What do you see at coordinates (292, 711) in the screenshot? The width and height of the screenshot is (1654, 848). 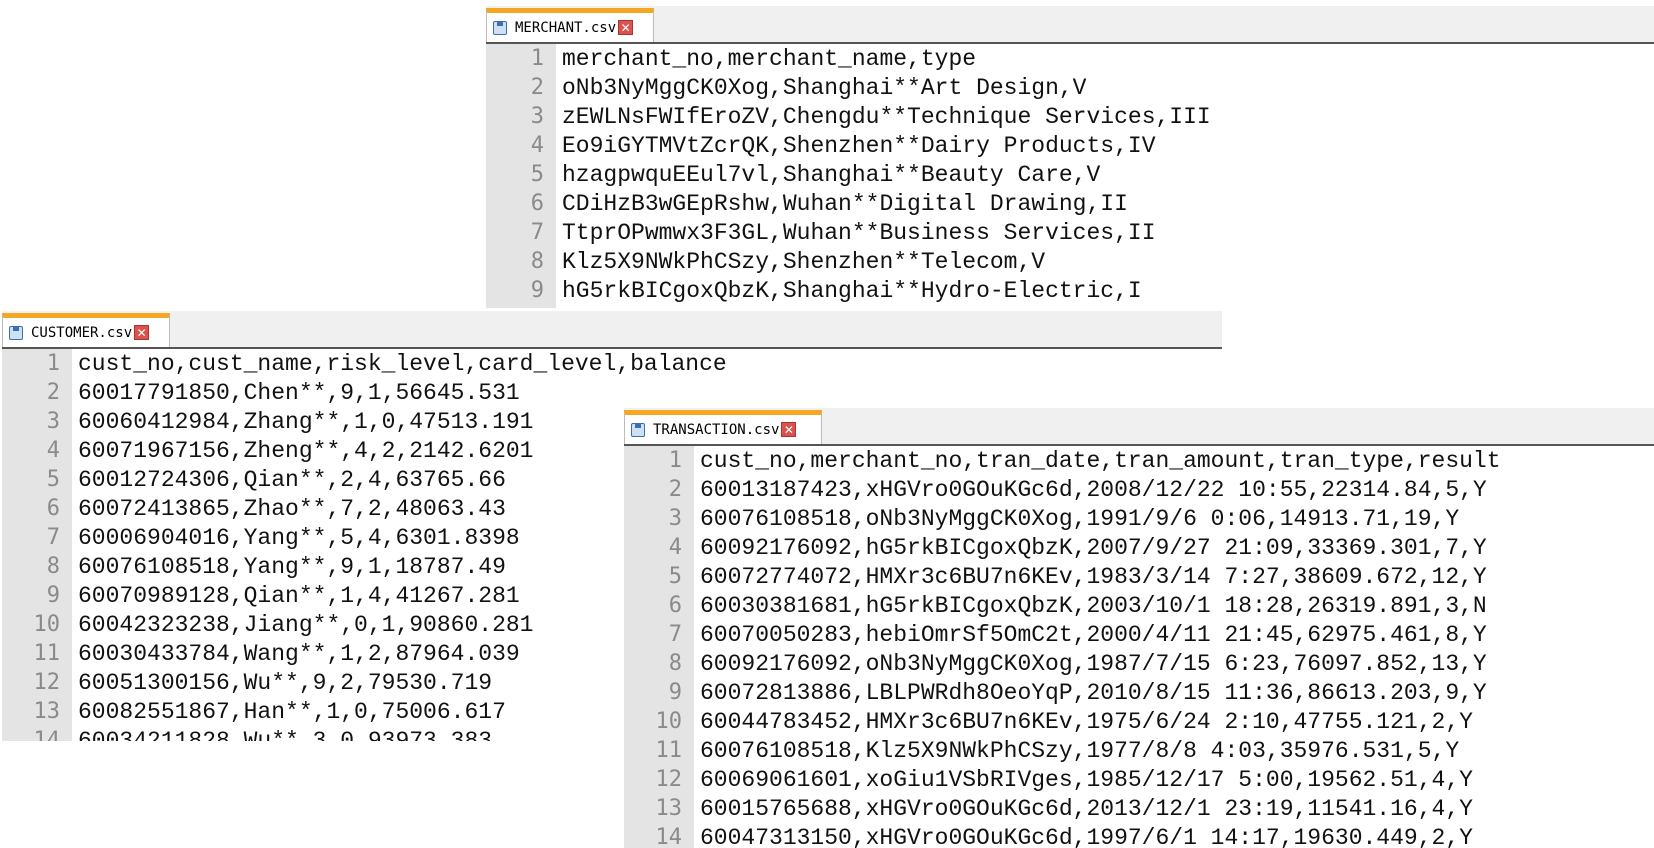 I see `line-text: 60082551867,Han**,1,0,75006.617` at bounding box center [292, 711].